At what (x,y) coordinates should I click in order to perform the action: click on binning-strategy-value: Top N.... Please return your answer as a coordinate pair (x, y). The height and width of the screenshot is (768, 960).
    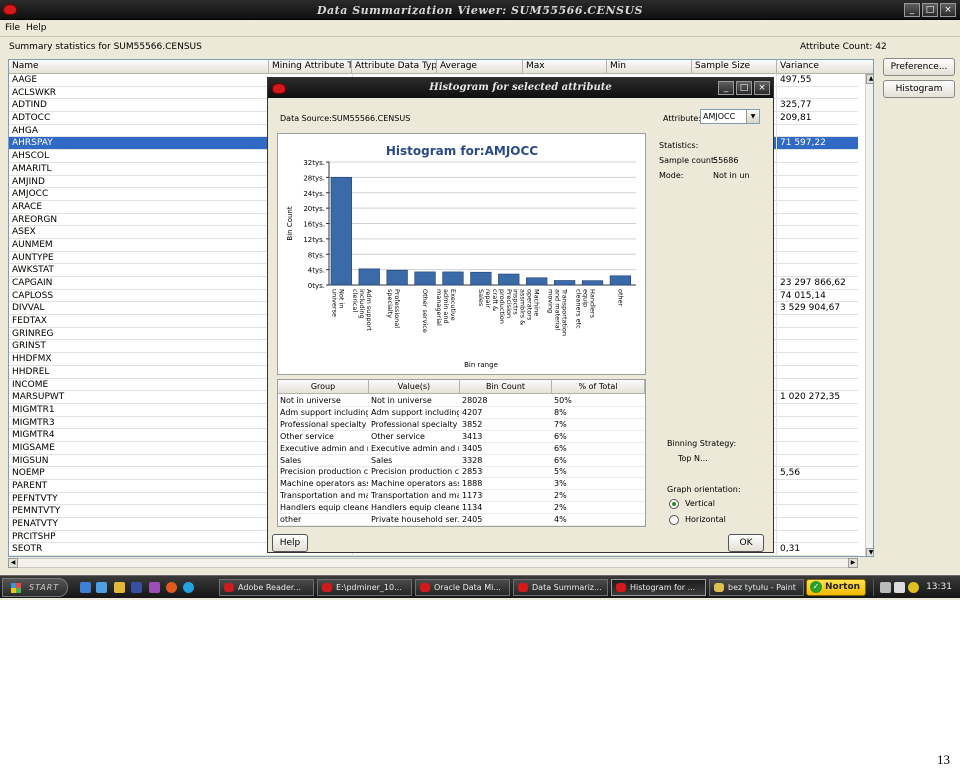
    Looking at the image, I should click on (693, 458).